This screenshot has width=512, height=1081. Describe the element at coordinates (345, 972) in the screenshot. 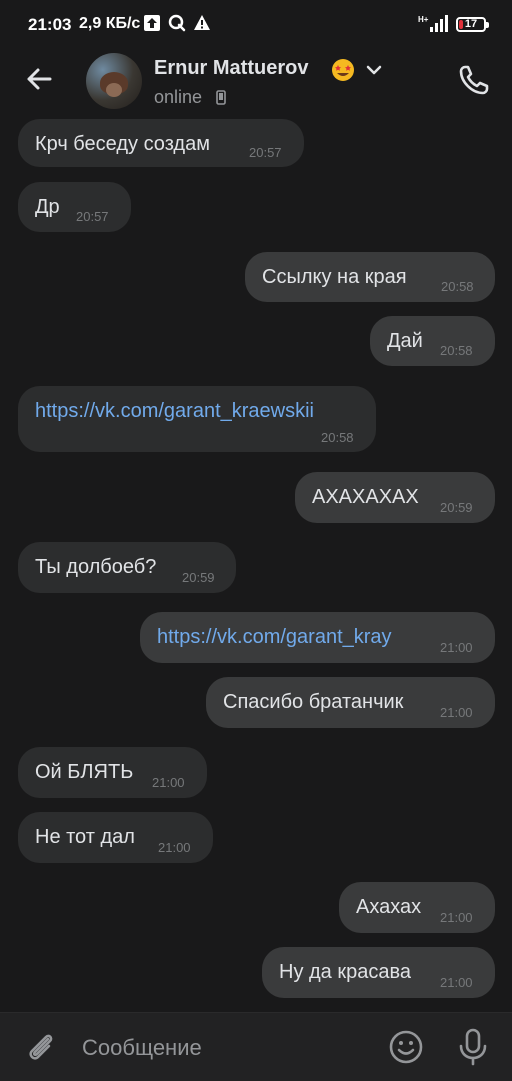

I see `message-text: Ну да красава` at that location.